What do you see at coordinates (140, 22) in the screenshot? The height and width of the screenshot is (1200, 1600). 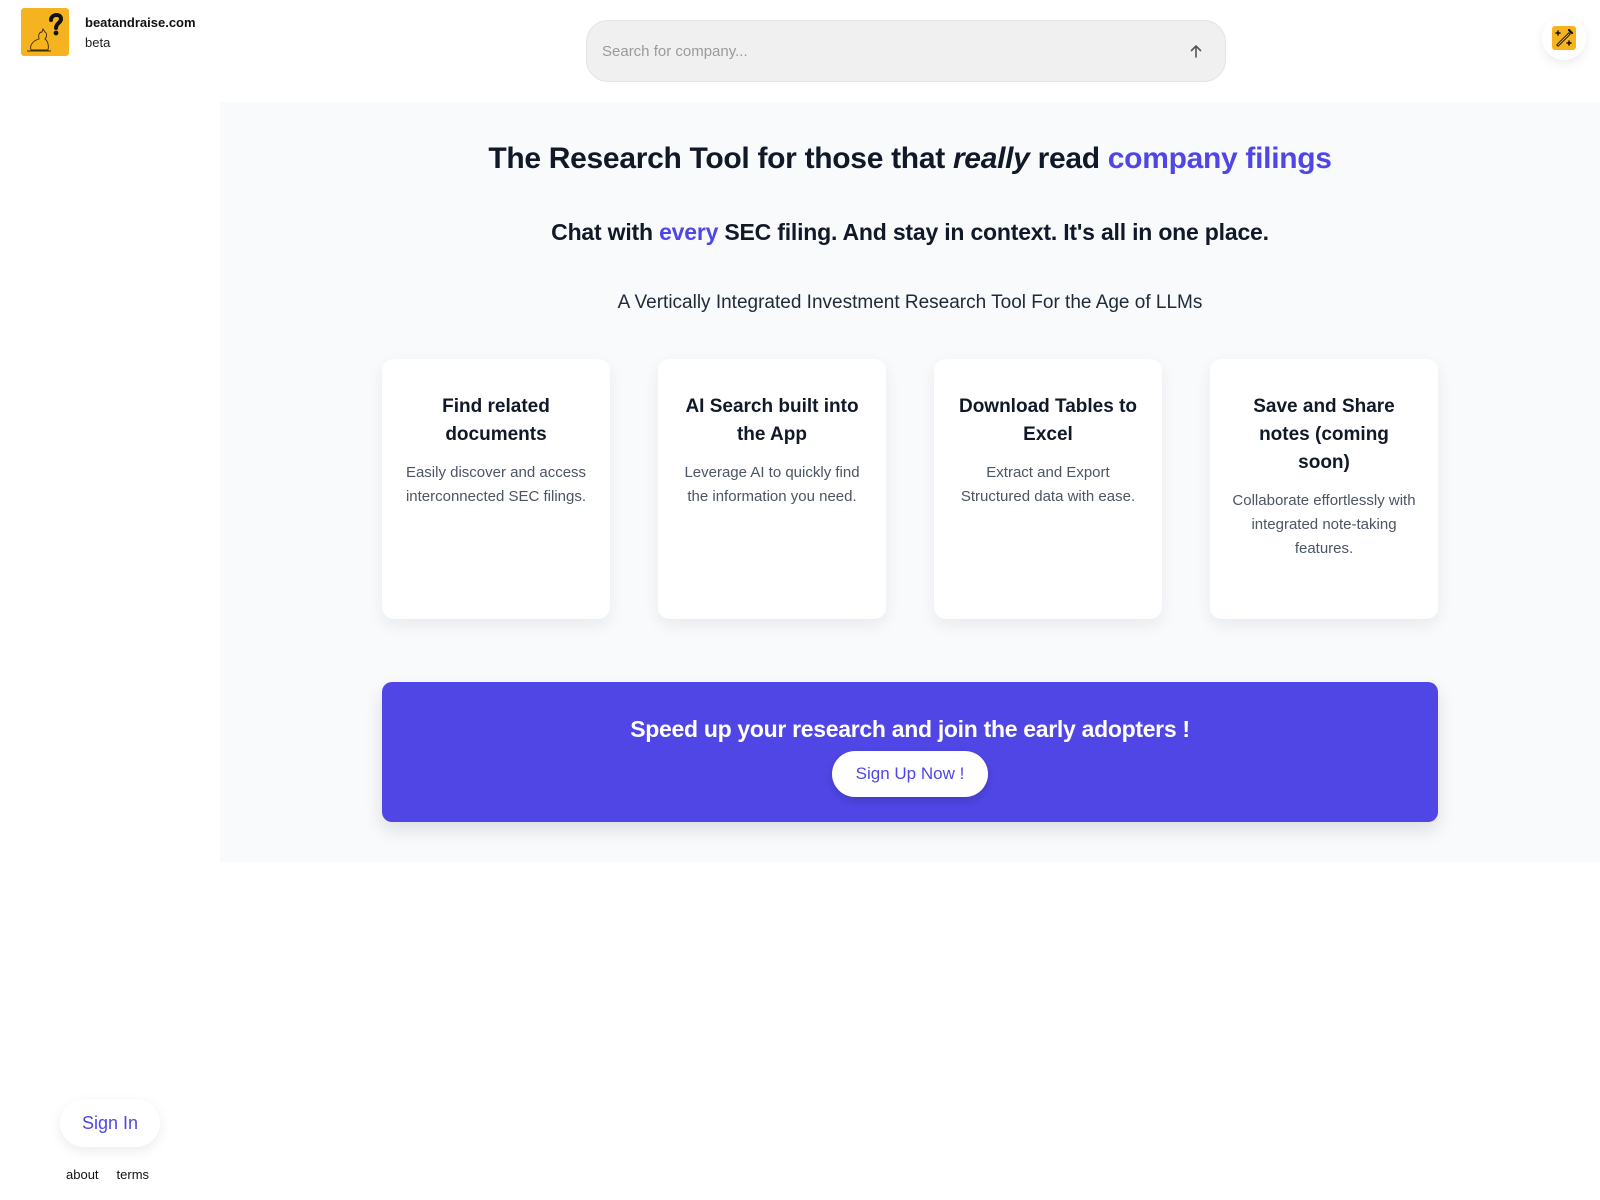 I see `brand-name: beatandraise.com` at bounding box center [140, 22].